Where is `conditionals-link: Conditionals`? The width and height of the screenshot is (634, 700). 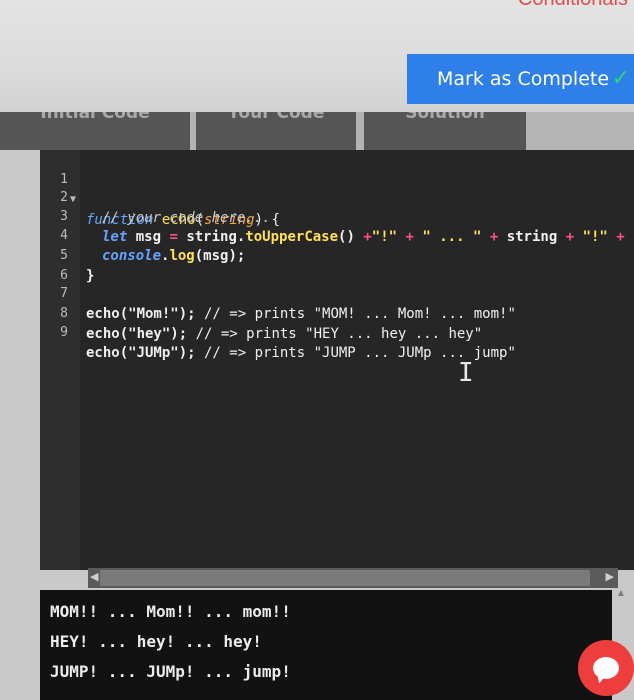
conditionals-link: Conditionals is located at coordinates (573, 5).